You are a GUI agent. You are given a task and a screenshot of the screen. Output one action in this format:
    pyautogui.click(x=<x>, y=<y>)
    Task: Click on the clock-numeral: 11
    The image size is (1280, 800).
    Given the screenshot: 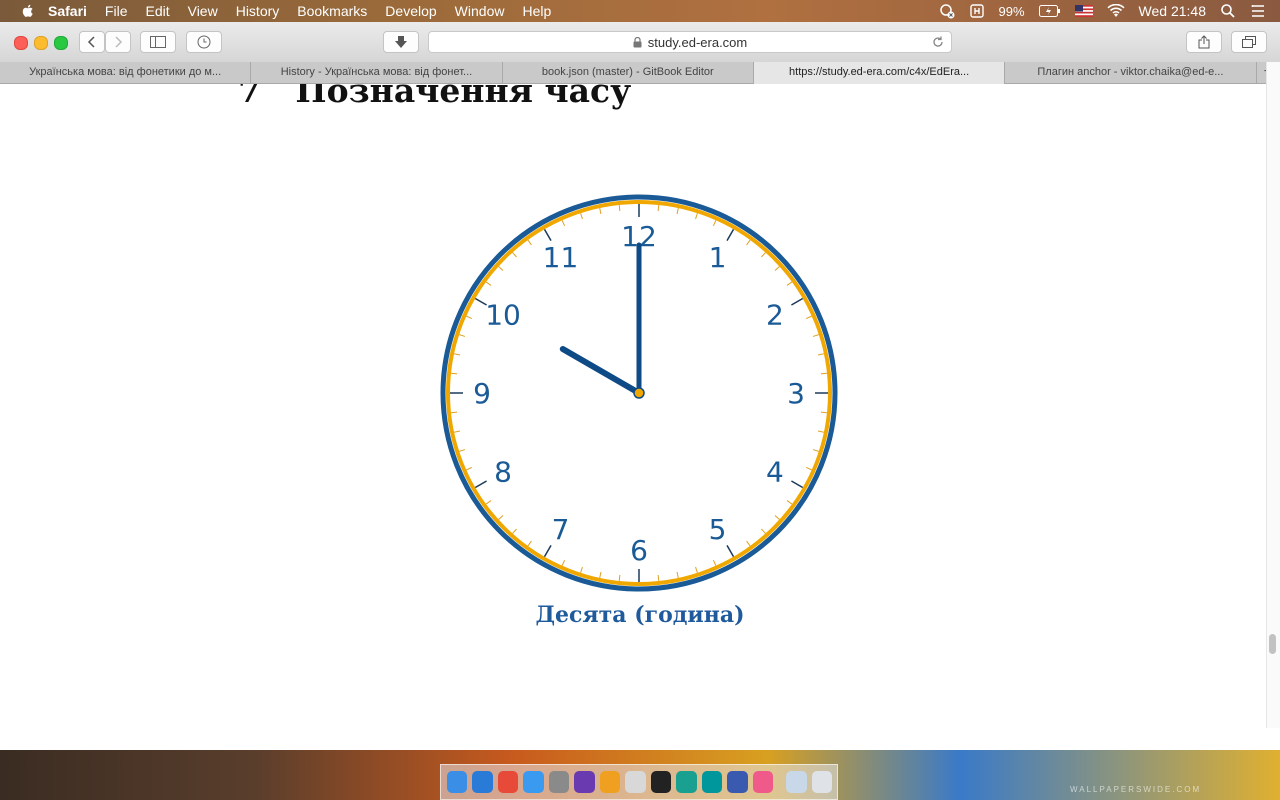 What is the action you would take?
    pyautogui.click(x=561, y=257)
    